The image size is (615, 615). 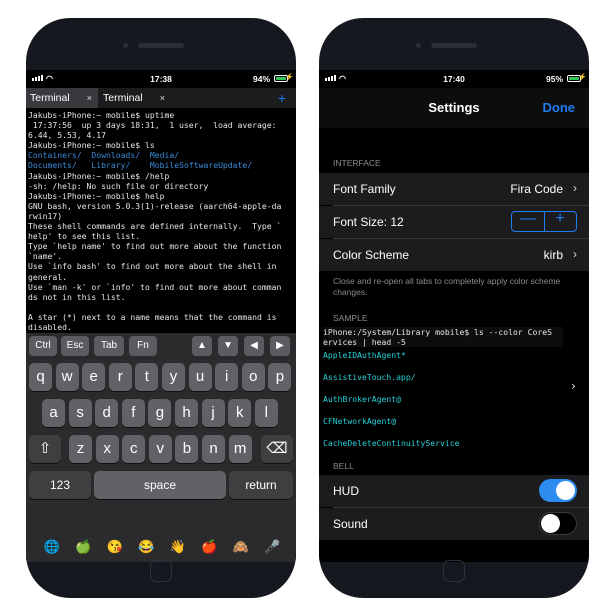 What do you see at coordinates (118, 185) in the screenshot?
I see `terminal-text: -sh: /help: No such file or directory` at bounding box center [118, 185].